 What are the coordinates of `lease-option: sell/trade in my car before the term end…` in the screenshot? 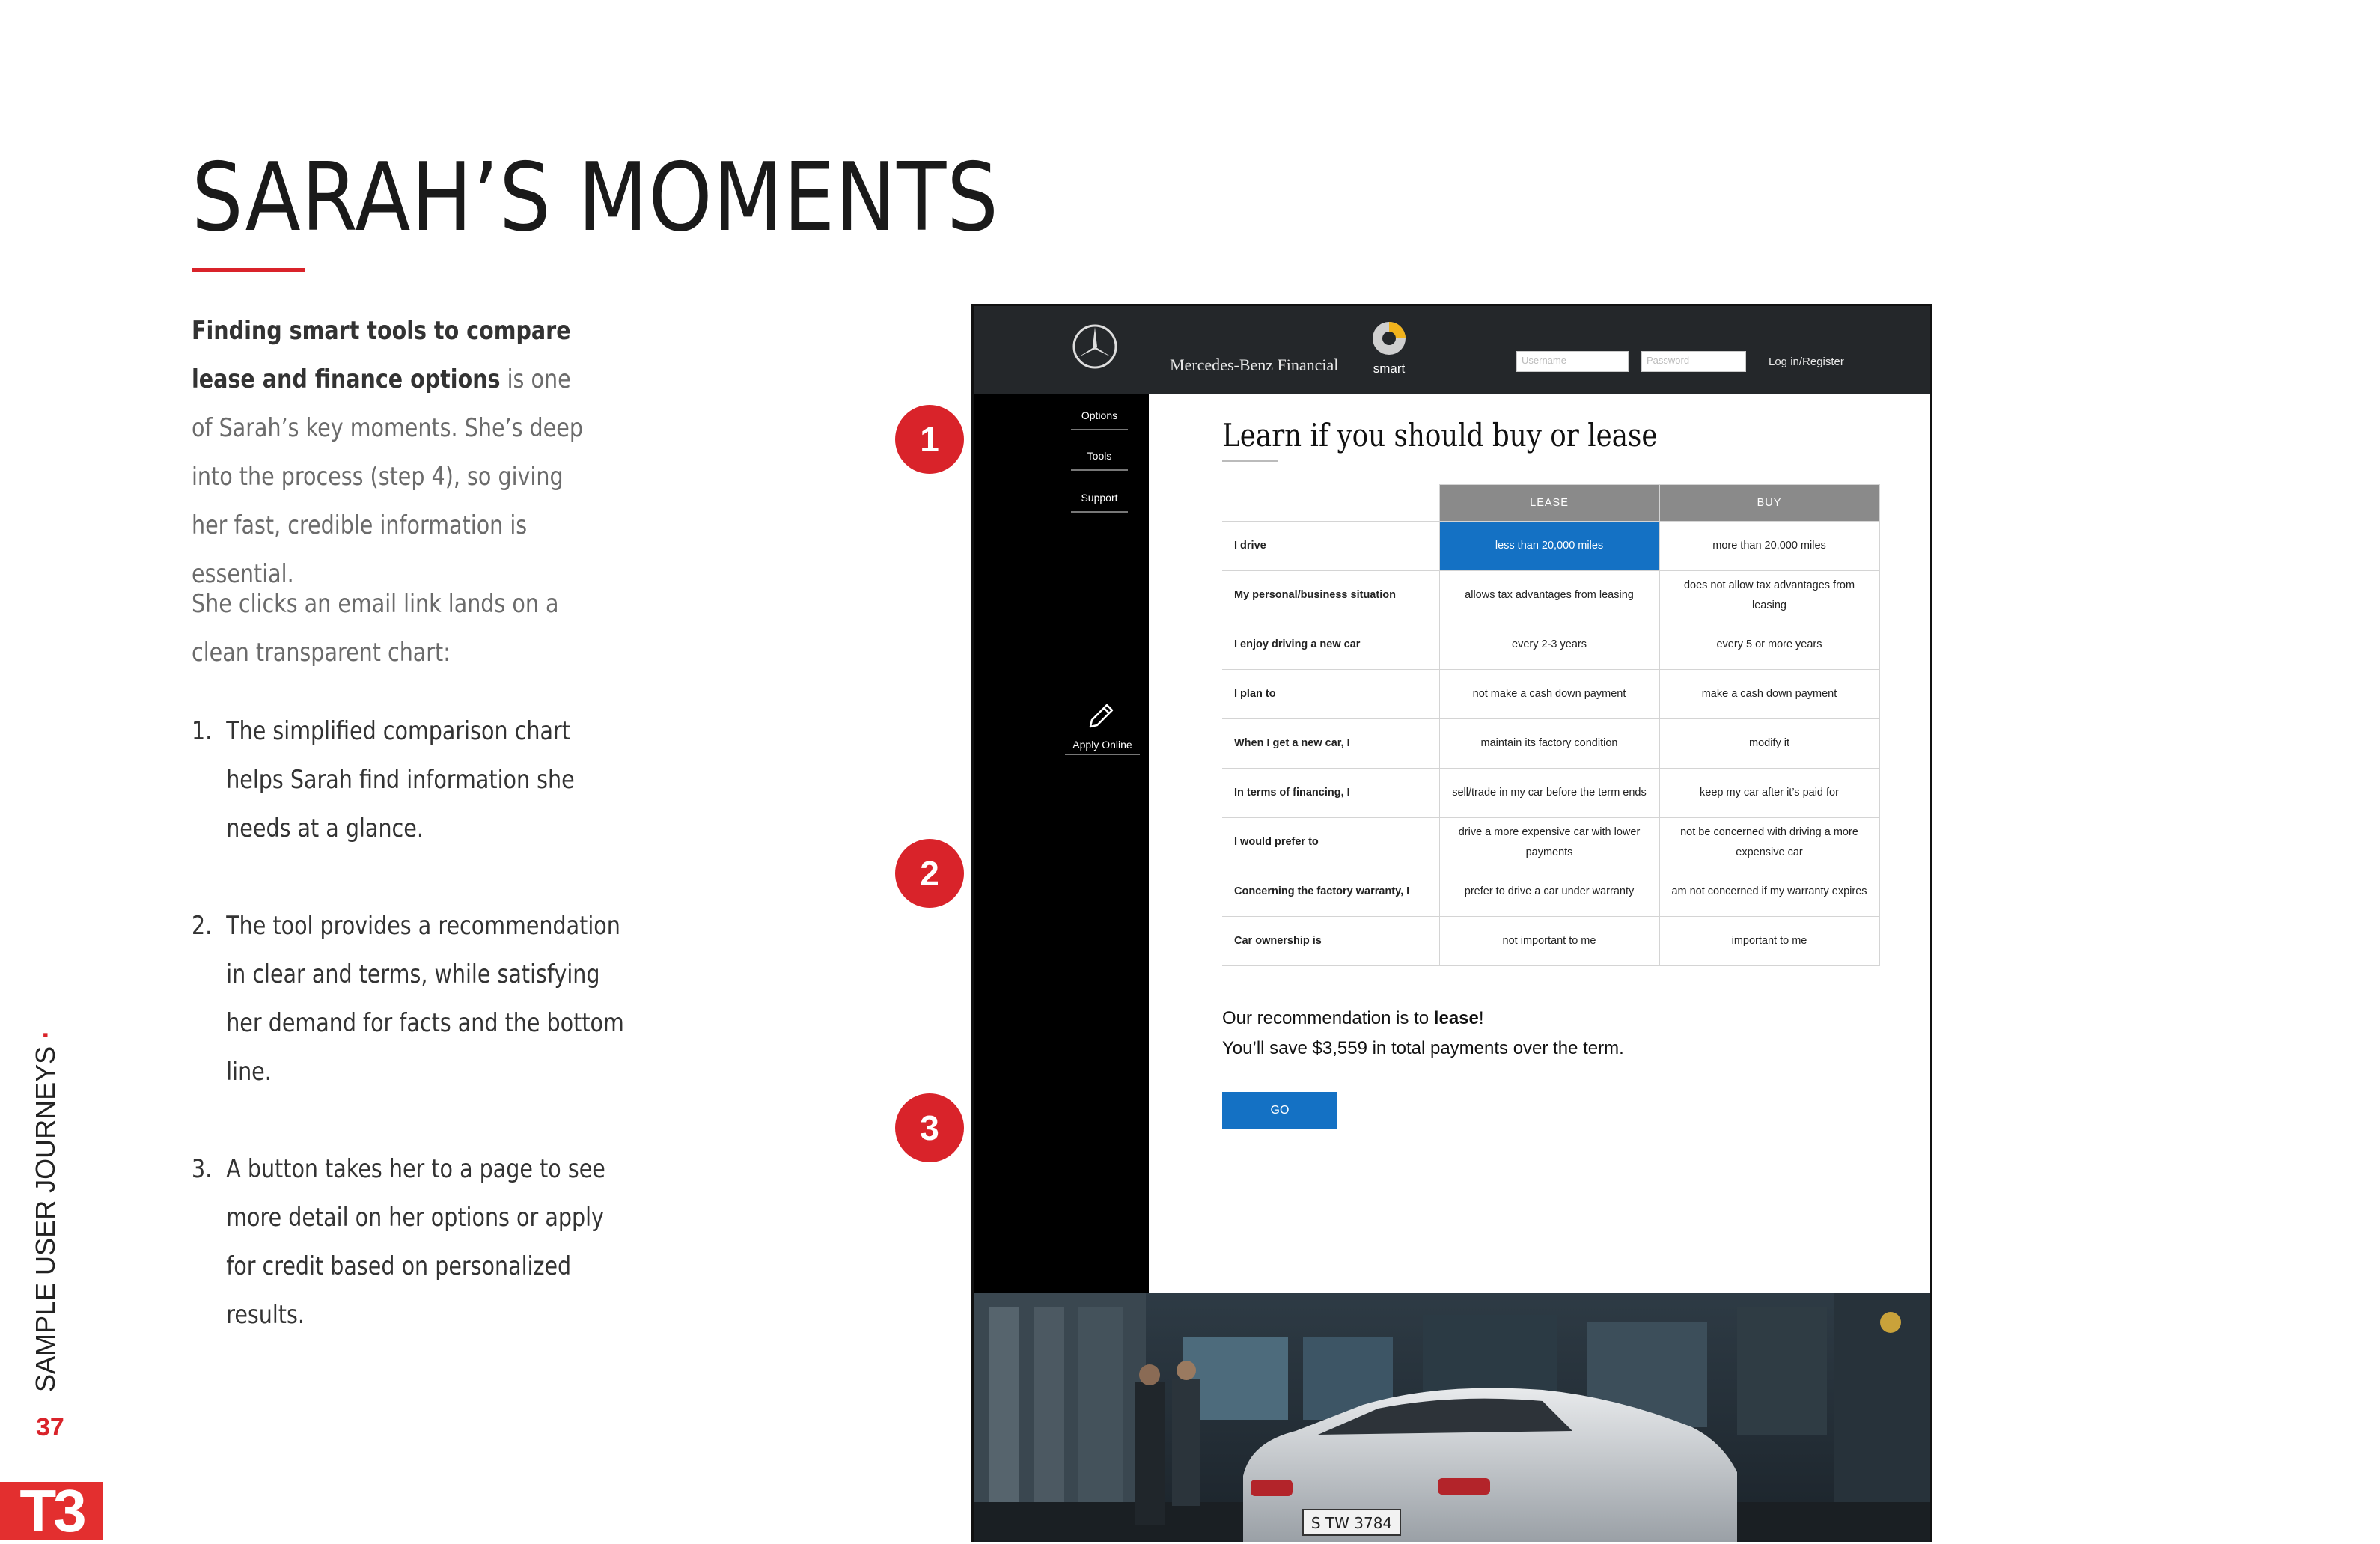 It's located at (1549, 793).